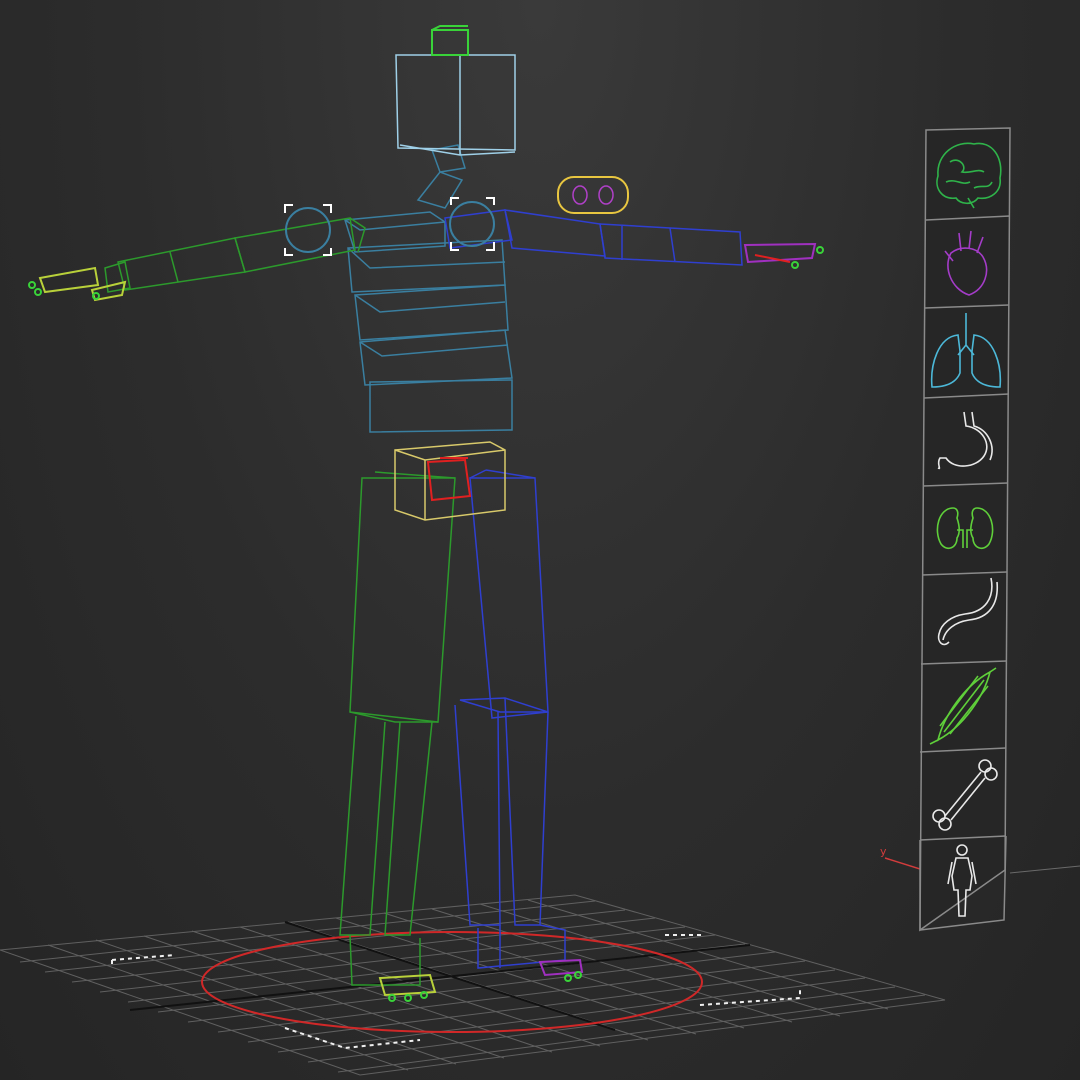  I want to click on shoulder-selector-left, so click(308, 230).